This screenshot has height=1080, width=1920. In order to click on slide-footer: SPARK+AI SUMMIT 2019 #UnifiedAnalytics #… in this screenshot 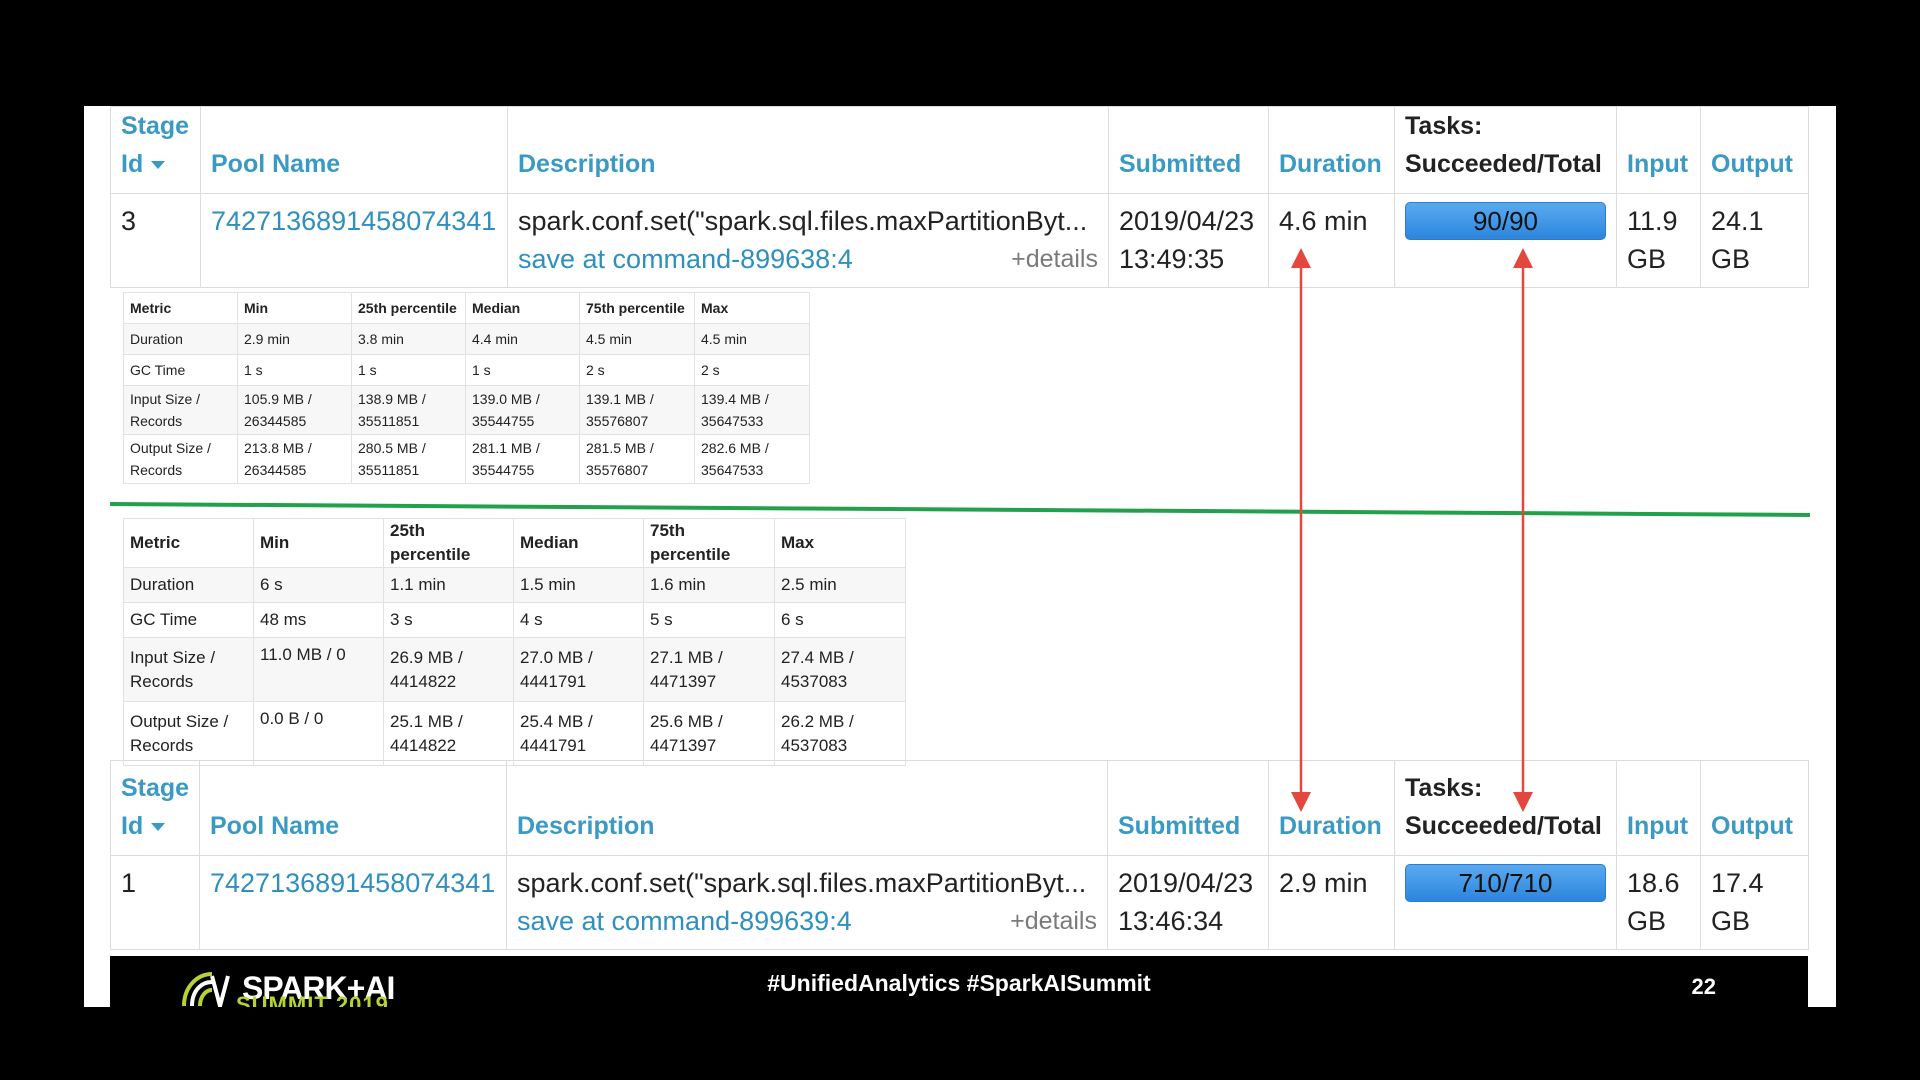, I will do `click(959, 981)`.